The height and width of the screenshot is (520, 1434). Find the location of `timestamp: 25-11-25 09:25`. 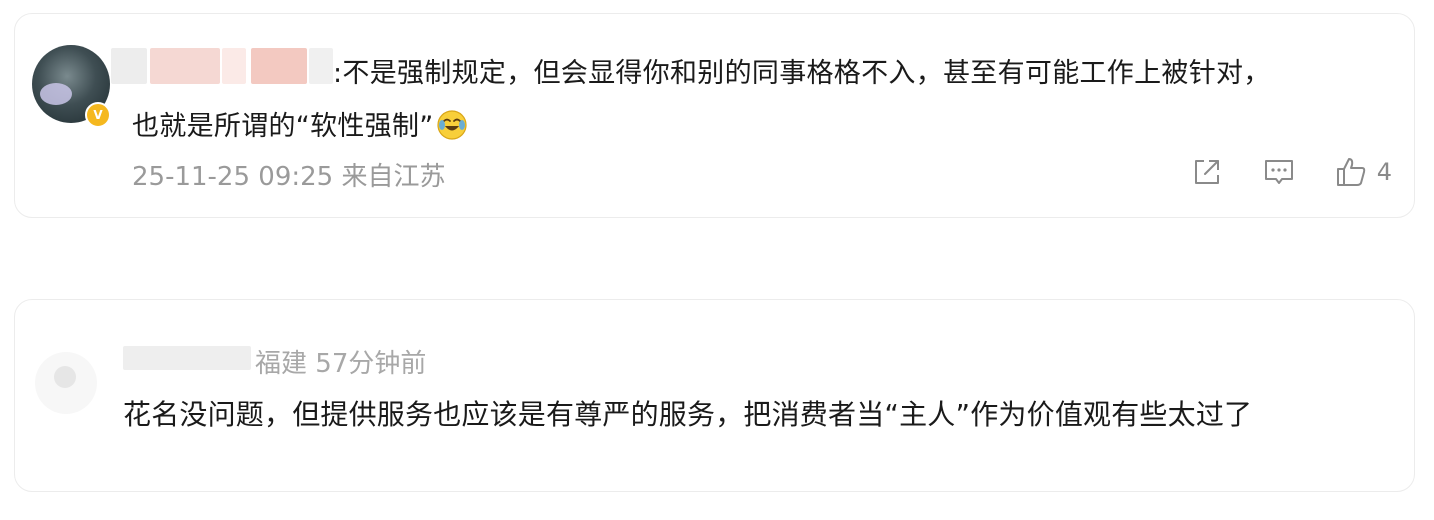

timestamp: 25-11-25 09:25 is located at coordinates (233, 177).